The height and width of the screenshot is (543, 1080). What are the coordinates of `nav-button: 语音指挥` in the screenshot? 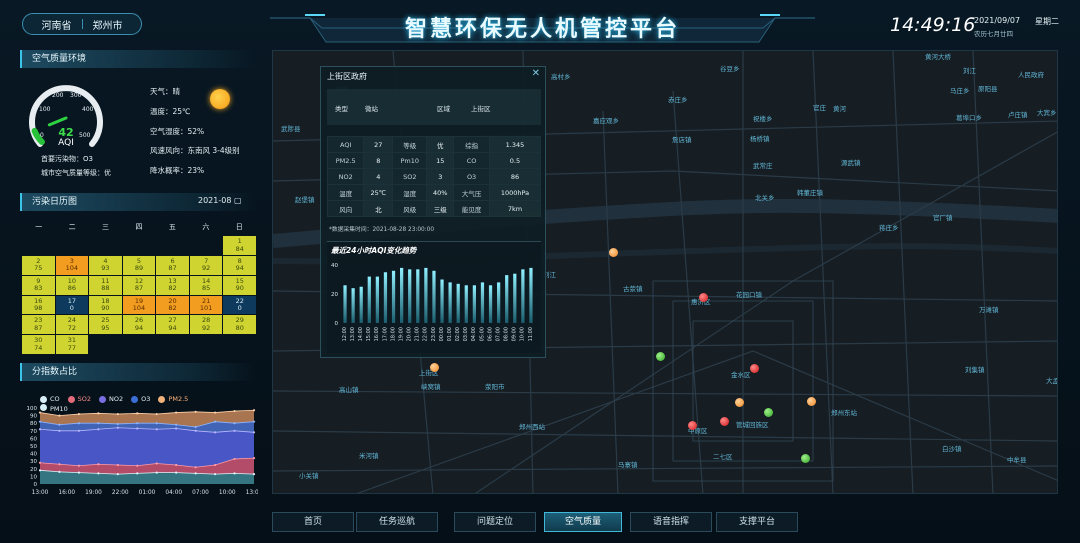 It's located at (671, 522).